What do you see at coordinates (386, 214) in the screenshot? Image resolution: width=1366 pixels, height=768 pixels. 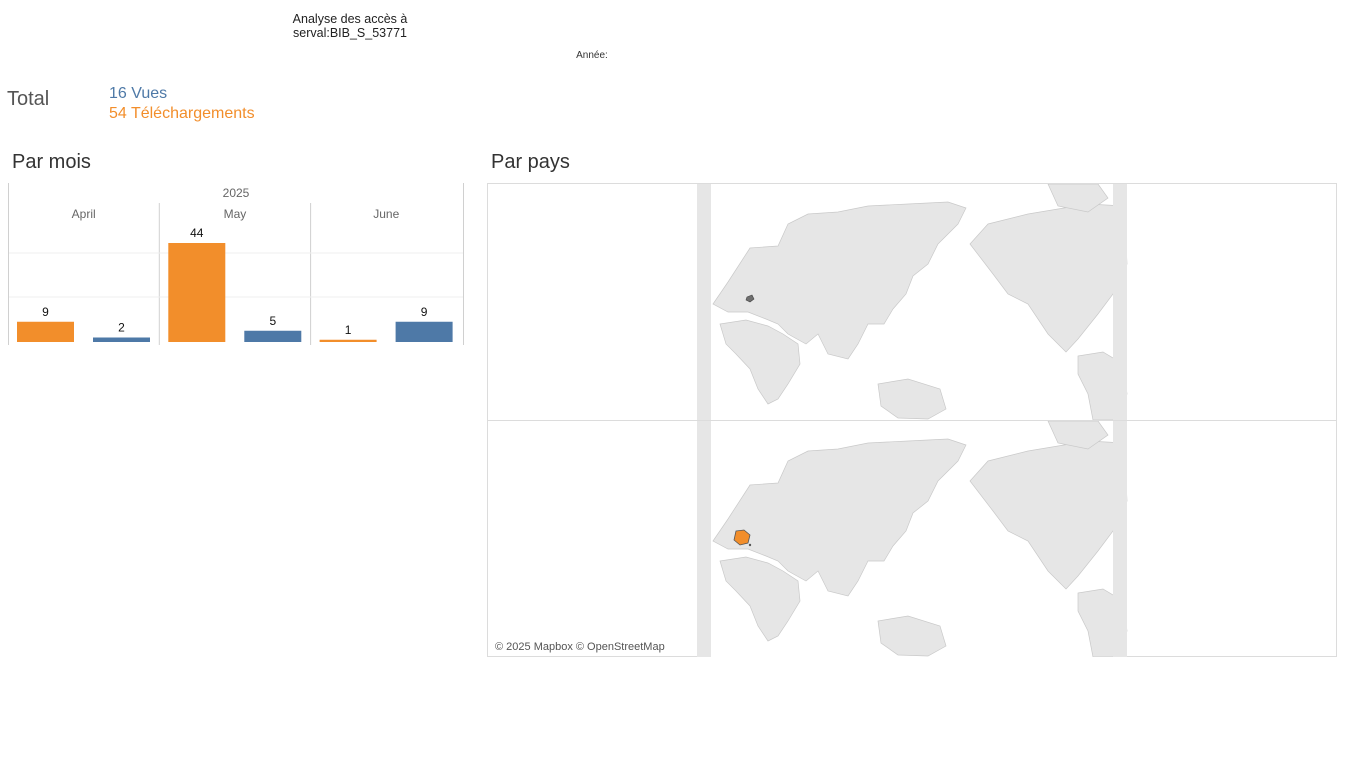 I see `chart-month-label: June` at bounding box center [386, 214].